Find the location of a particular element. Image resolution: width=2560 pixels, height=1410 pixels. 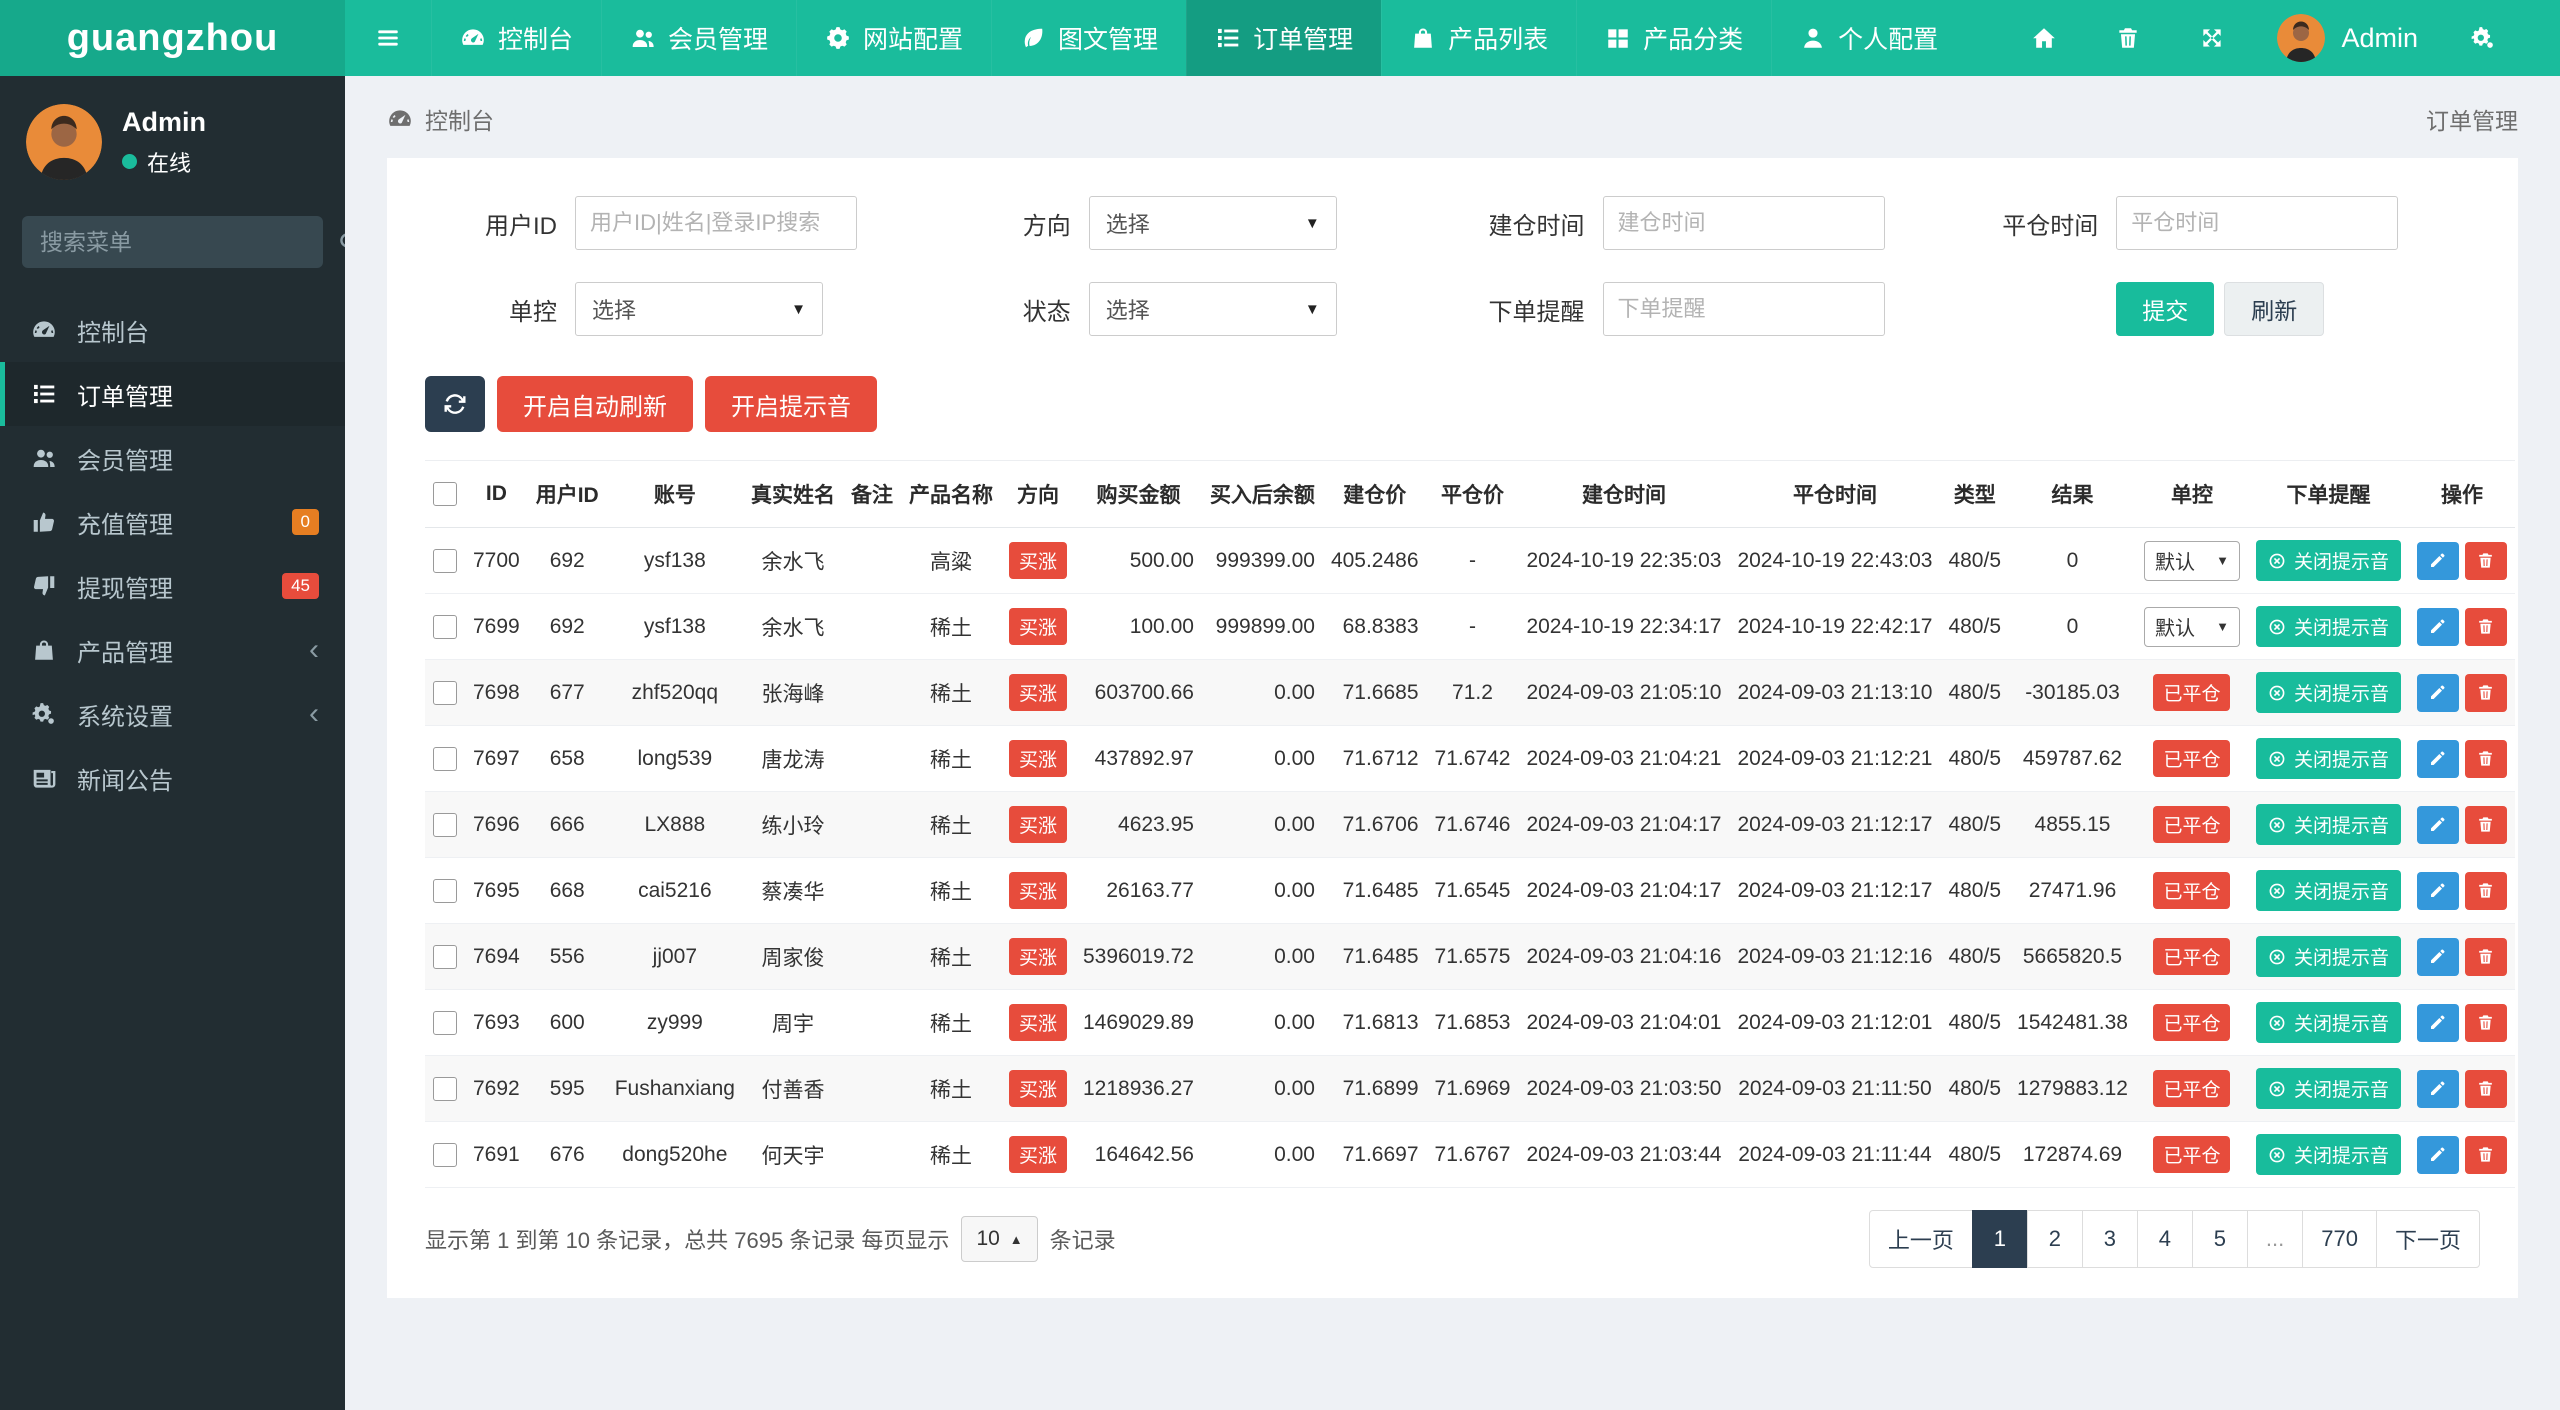

settings-button is located at coordinates (2483, 38).